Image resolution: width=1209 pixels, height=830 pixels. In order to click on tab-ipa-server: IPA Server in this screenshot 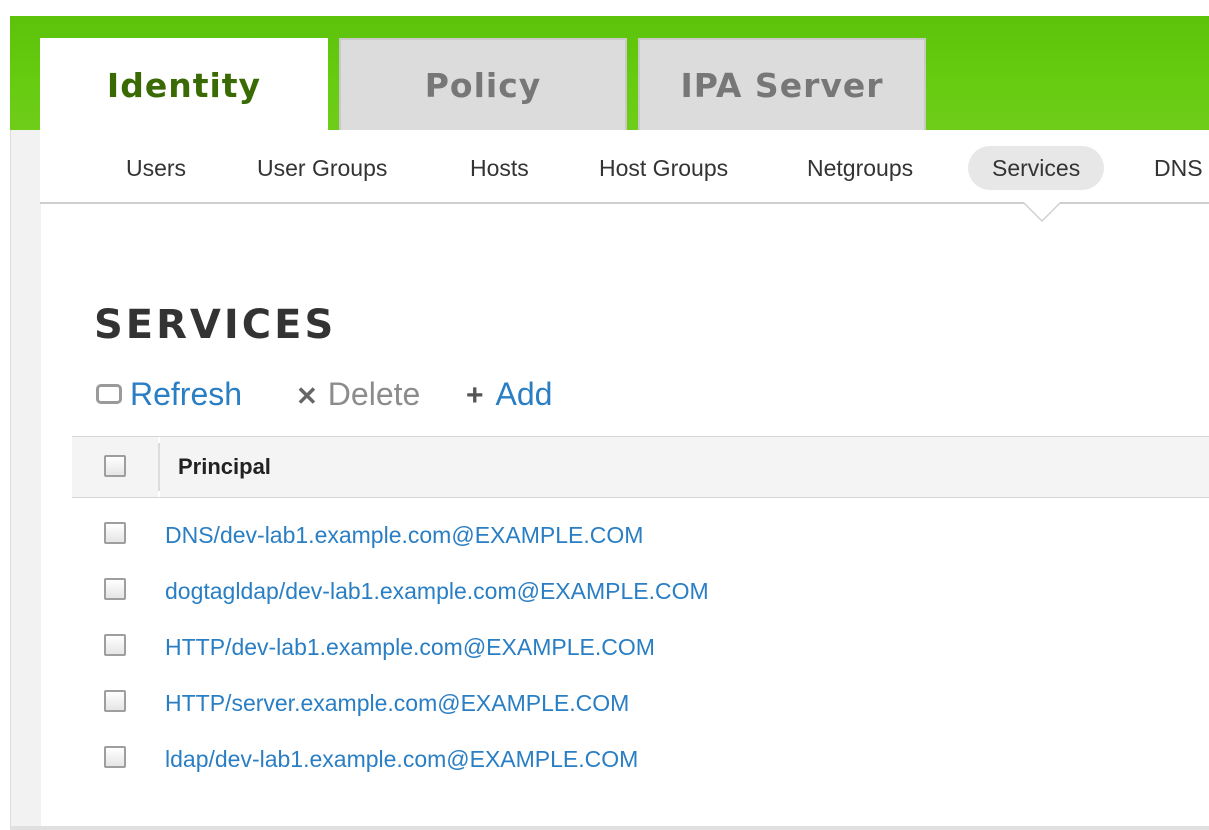, I will do `click(782, 84)`.